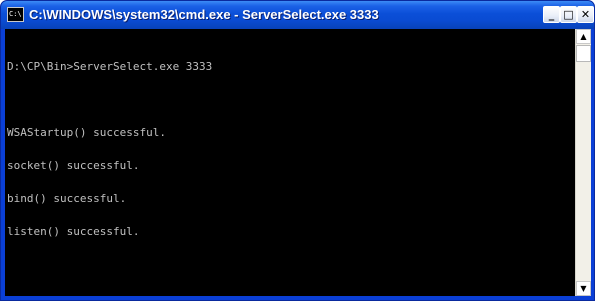  What do you see at coordinates (73, 165) in the screenshot?
I see `console-line-socket: socket() successful.` at bounding box center [73, 165].